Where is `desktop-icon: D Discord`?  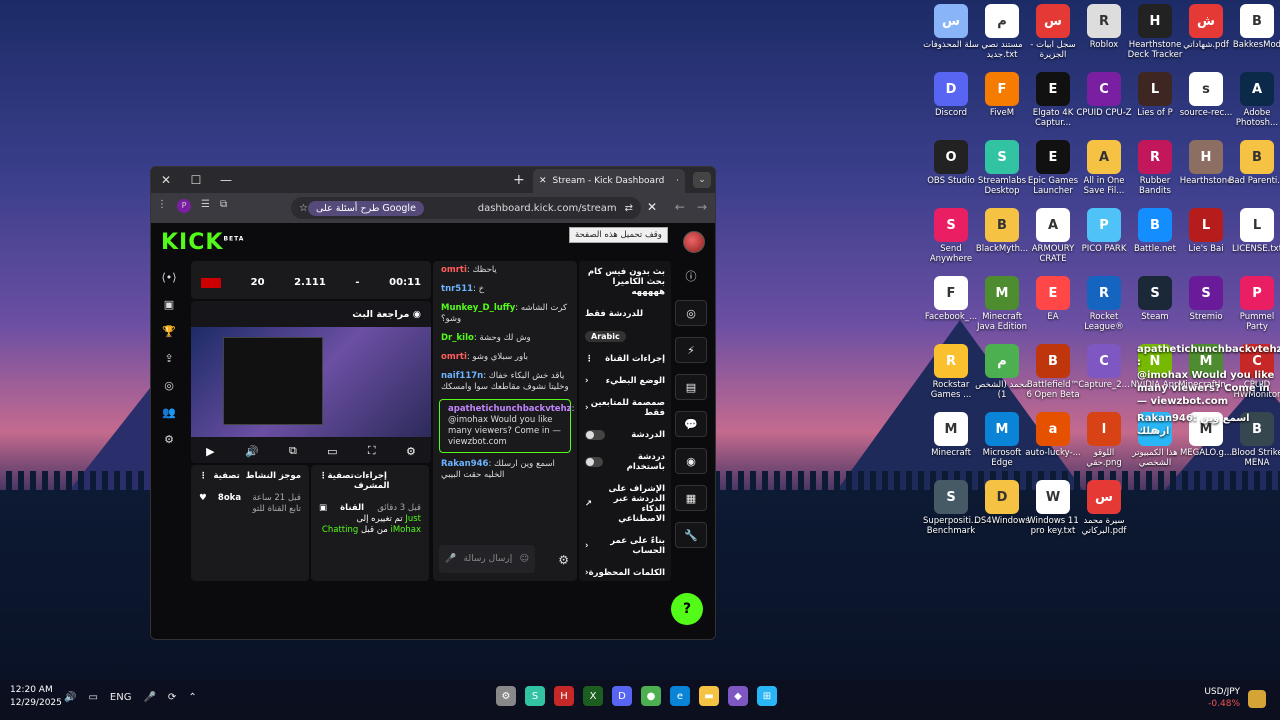 desktop-icon: D Discord is located at coordinates (951, 95).